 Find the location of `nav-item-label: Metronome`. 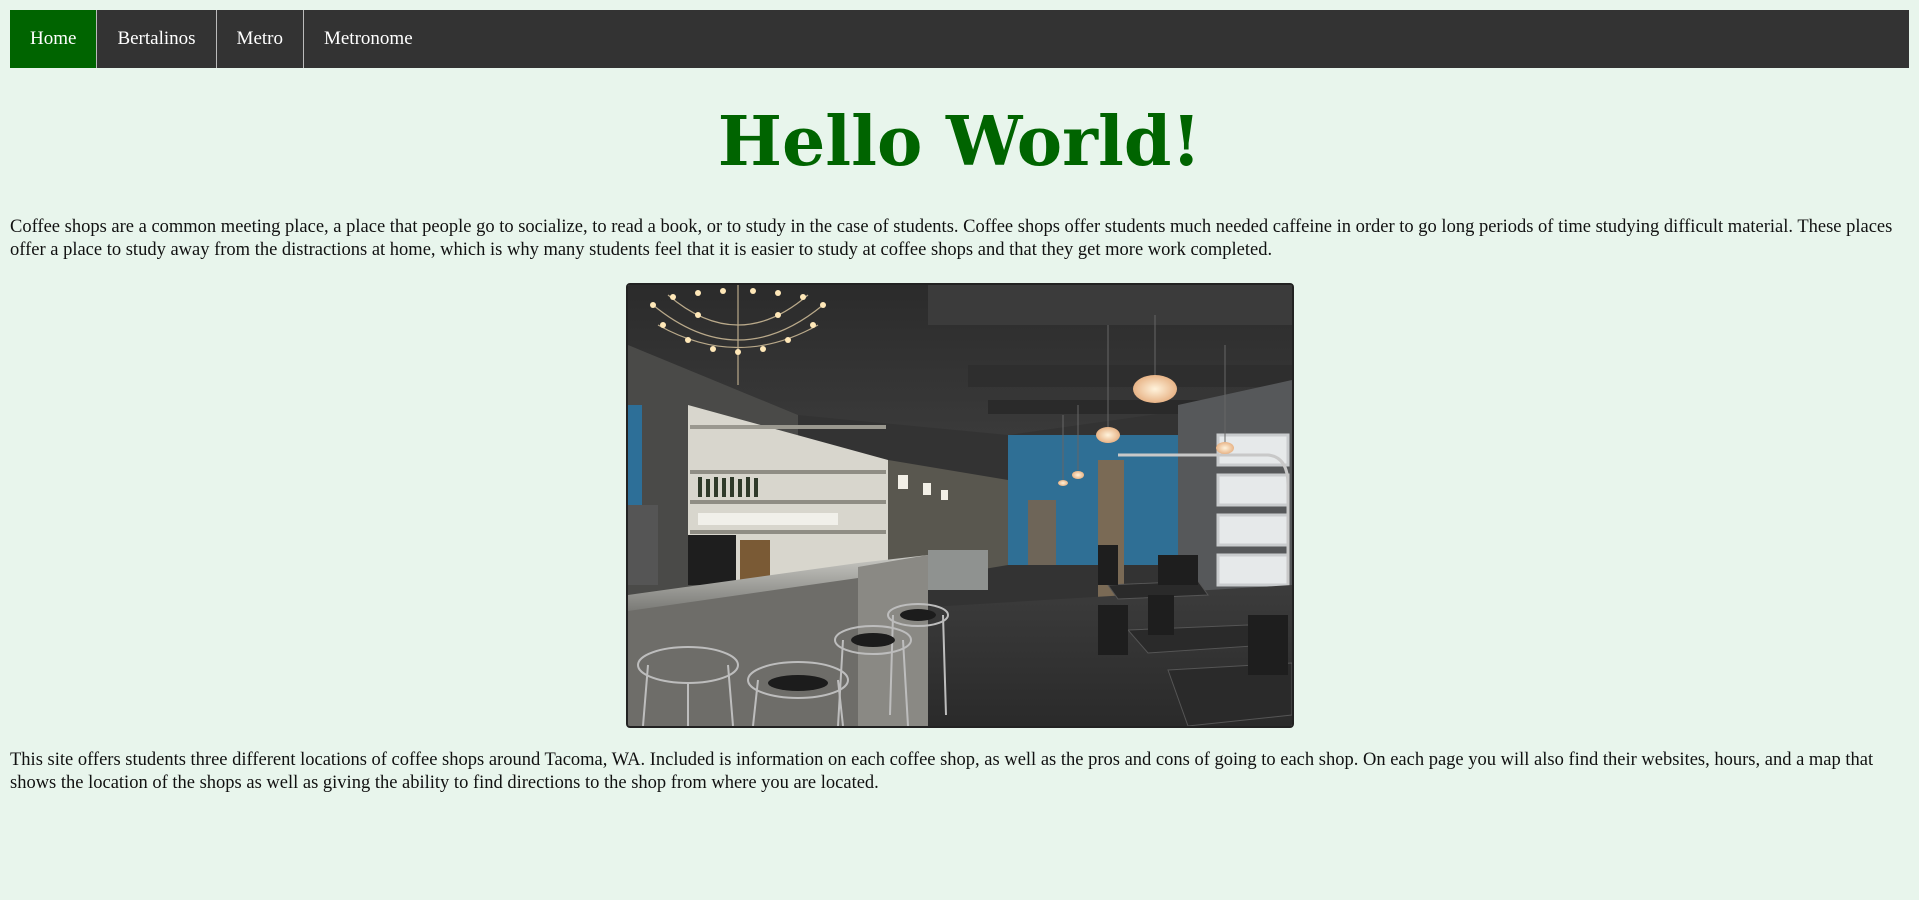

nav-item-label: Metronome is located at coordinates (368, 38).